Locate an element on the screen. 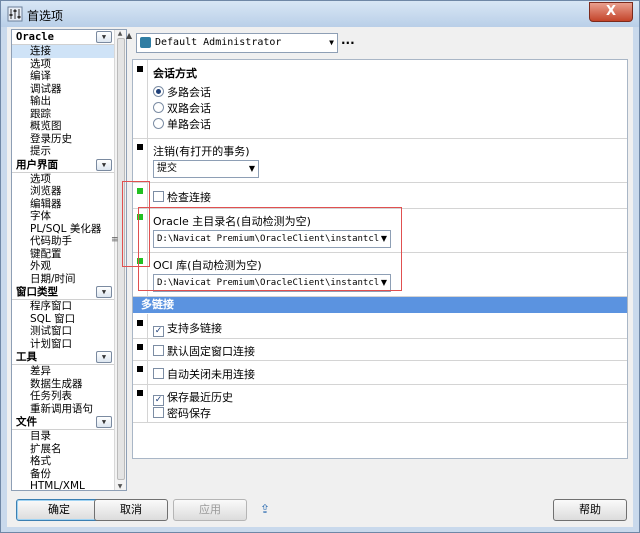 This screenshot has height=533, width=640. nav-item: 连接 is located at coordinates (63, 51).